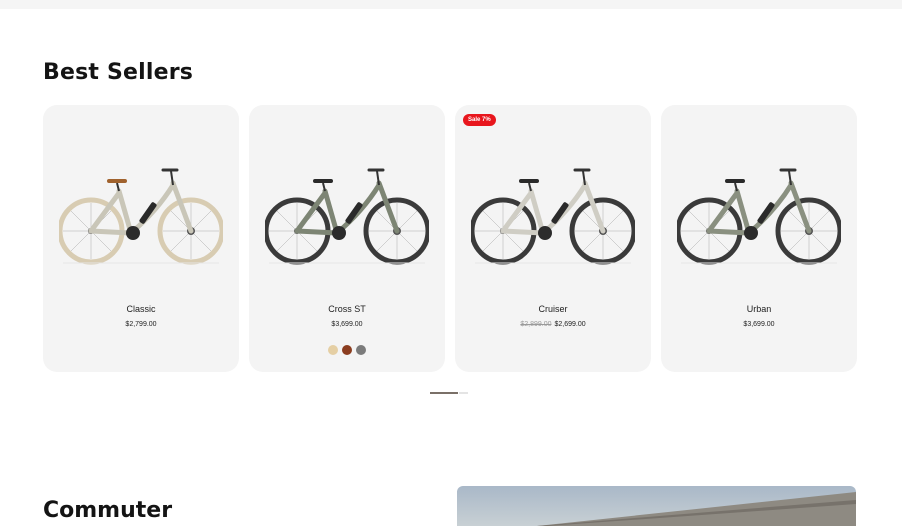 The image size is (902, 526). Describe the element at coordinates (479, 120) in the screenshot. I see `sale-badge: Sale 7%` at that location.